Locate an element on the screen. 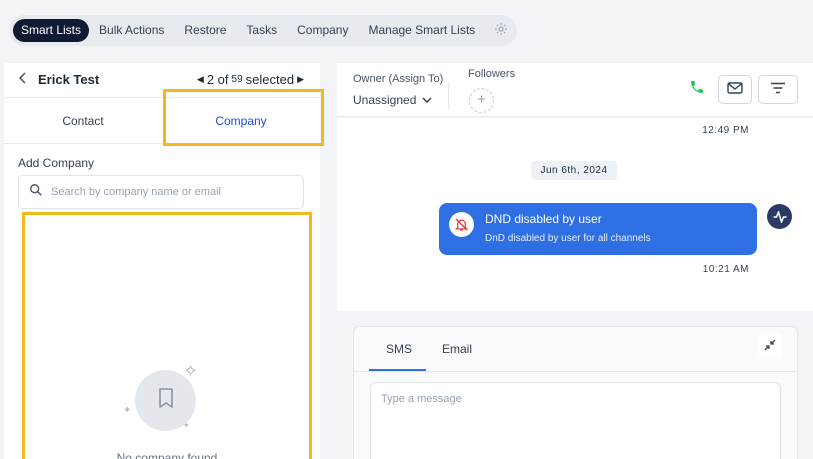 The image size is (813, 459). gear-icon is located at coordinates (501, 30).